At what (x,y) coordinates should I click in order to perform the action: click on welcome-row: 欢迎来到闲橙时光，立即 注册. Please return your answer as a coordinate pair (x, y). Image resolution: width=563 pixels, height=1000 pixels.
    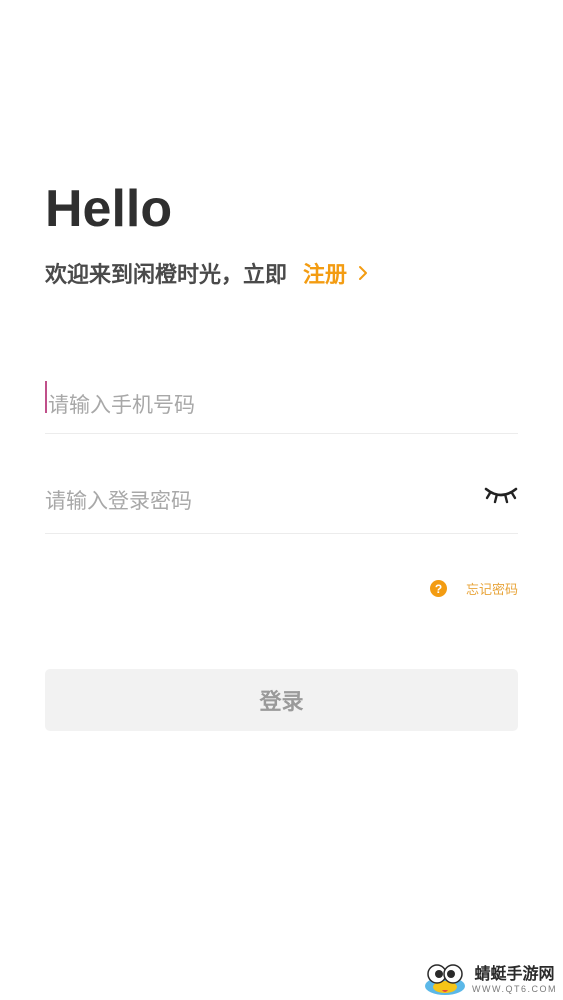
    Looking at the image, I should click on (208, 273).